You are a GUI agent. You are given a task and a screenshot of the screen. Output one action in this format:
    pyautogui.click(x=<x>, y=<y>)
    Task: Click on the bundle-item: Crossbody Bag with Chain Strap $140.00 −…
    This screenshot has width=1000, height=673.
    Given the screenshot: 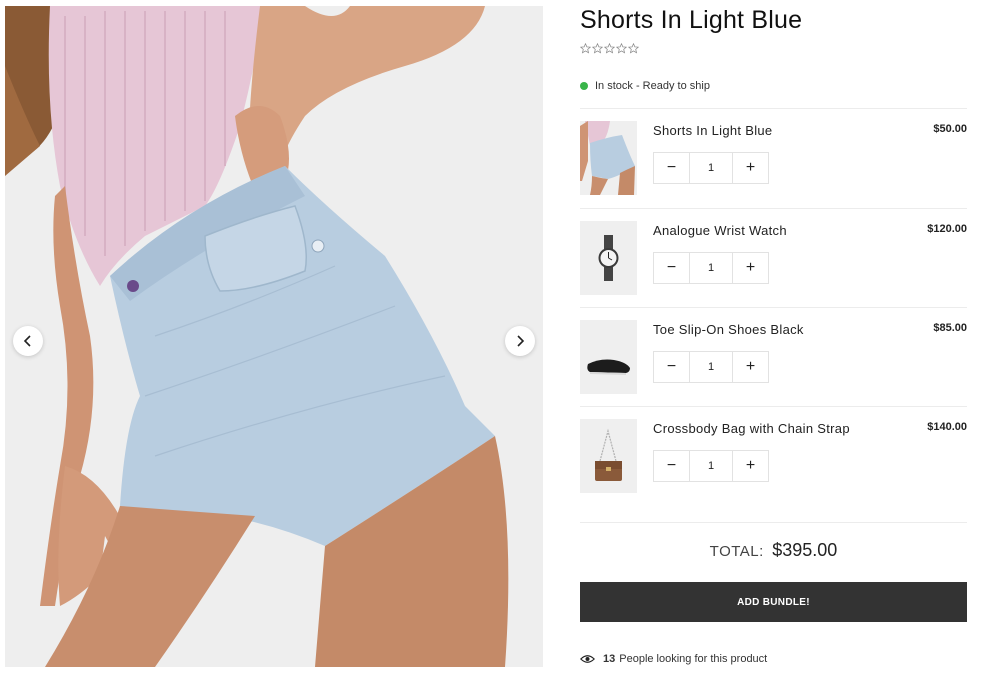 What is the action you would take?
    pyautogui.click(x=773, y=456)
    